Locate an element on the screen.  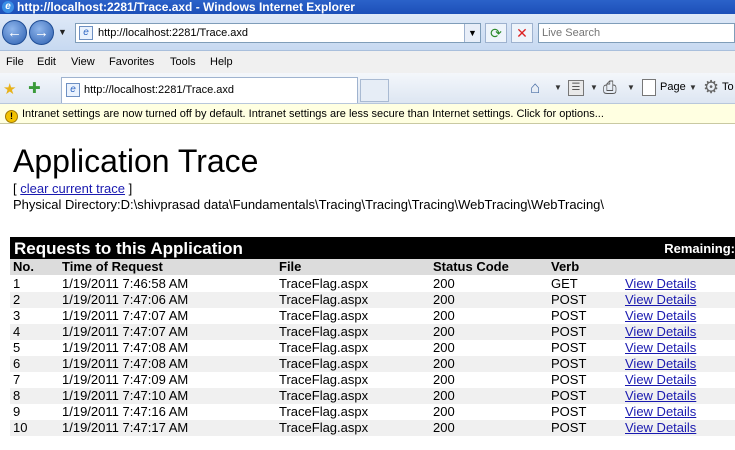
menu-view: View is located at coordinates (83, 62).